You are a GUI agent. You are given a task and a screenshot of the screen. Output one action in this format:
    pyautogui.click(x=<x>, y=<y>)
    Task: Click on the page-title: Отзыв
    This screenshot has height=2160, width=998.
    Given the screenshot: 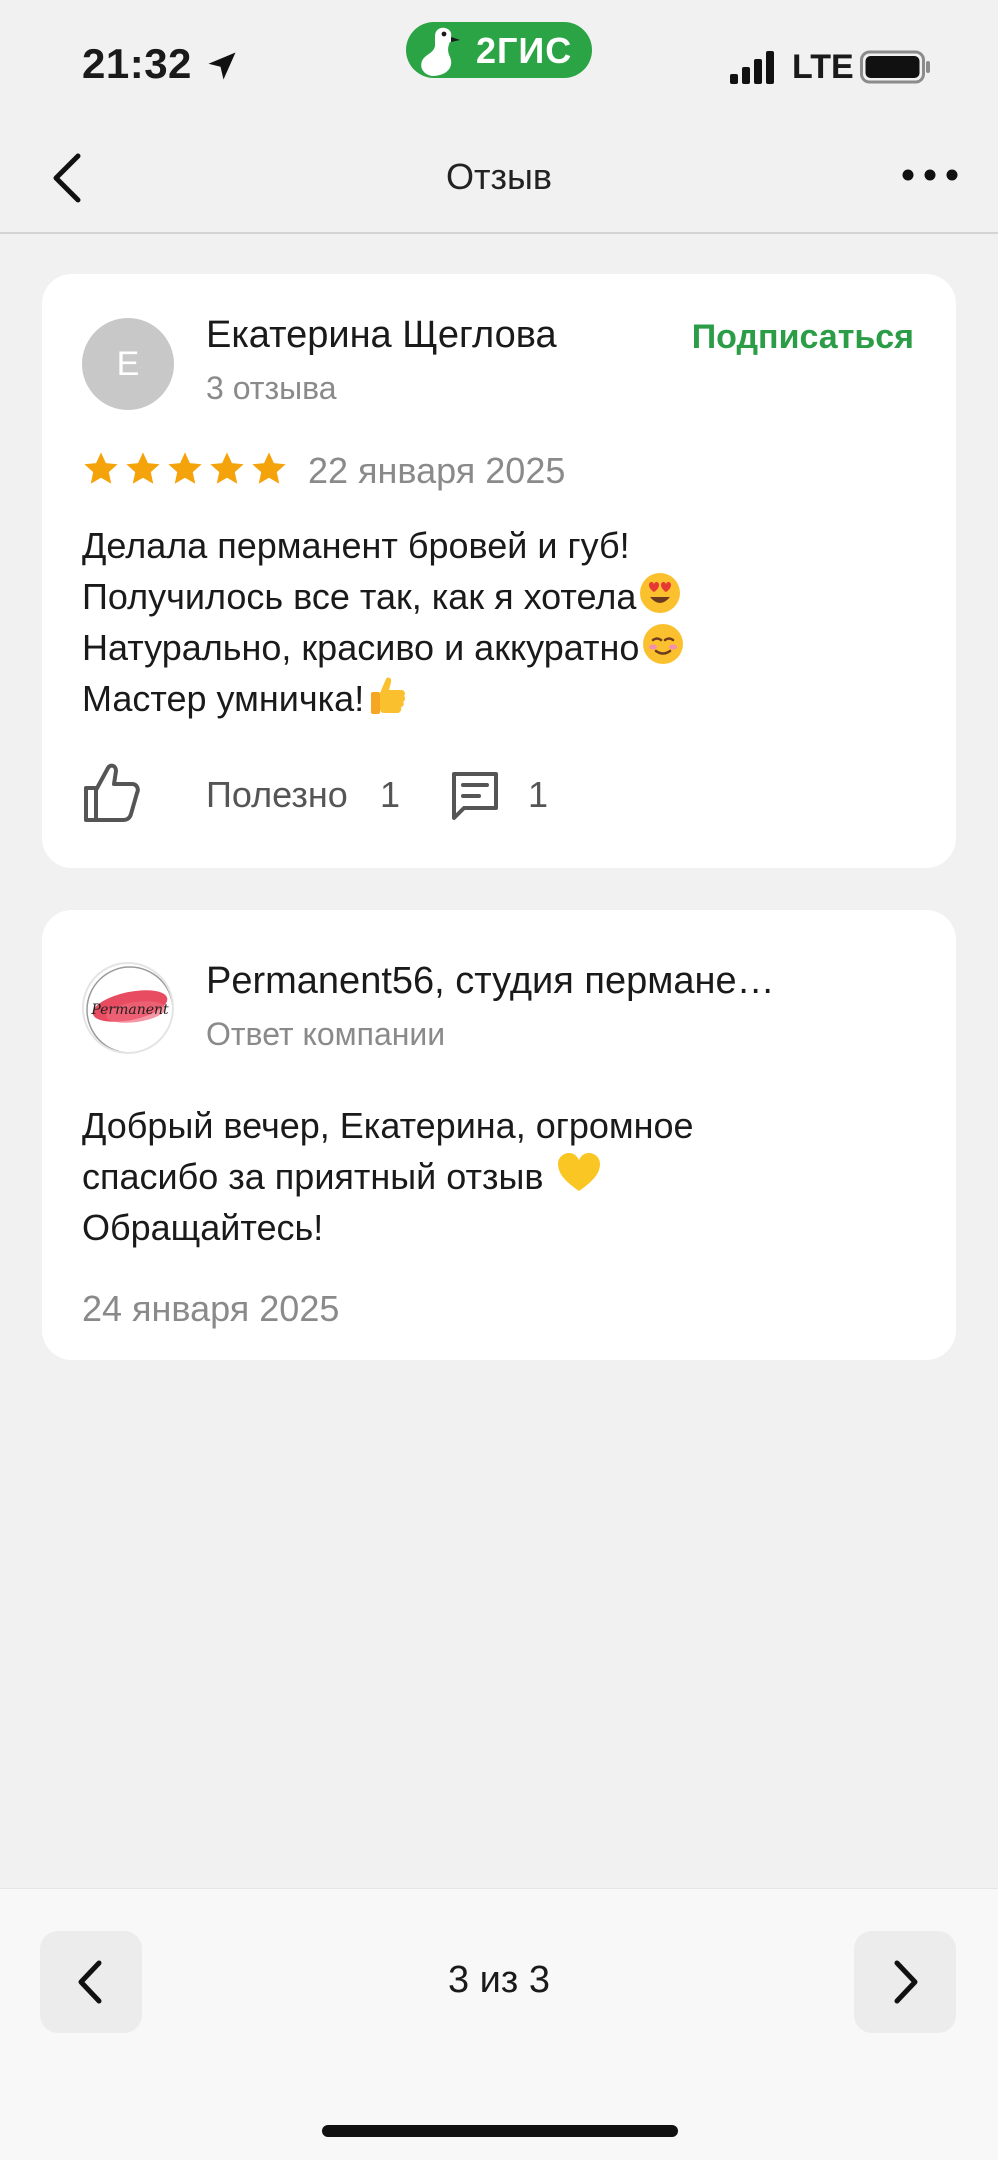 What is the action you would take?
    pyautogui.click(x=499, y=176)
    